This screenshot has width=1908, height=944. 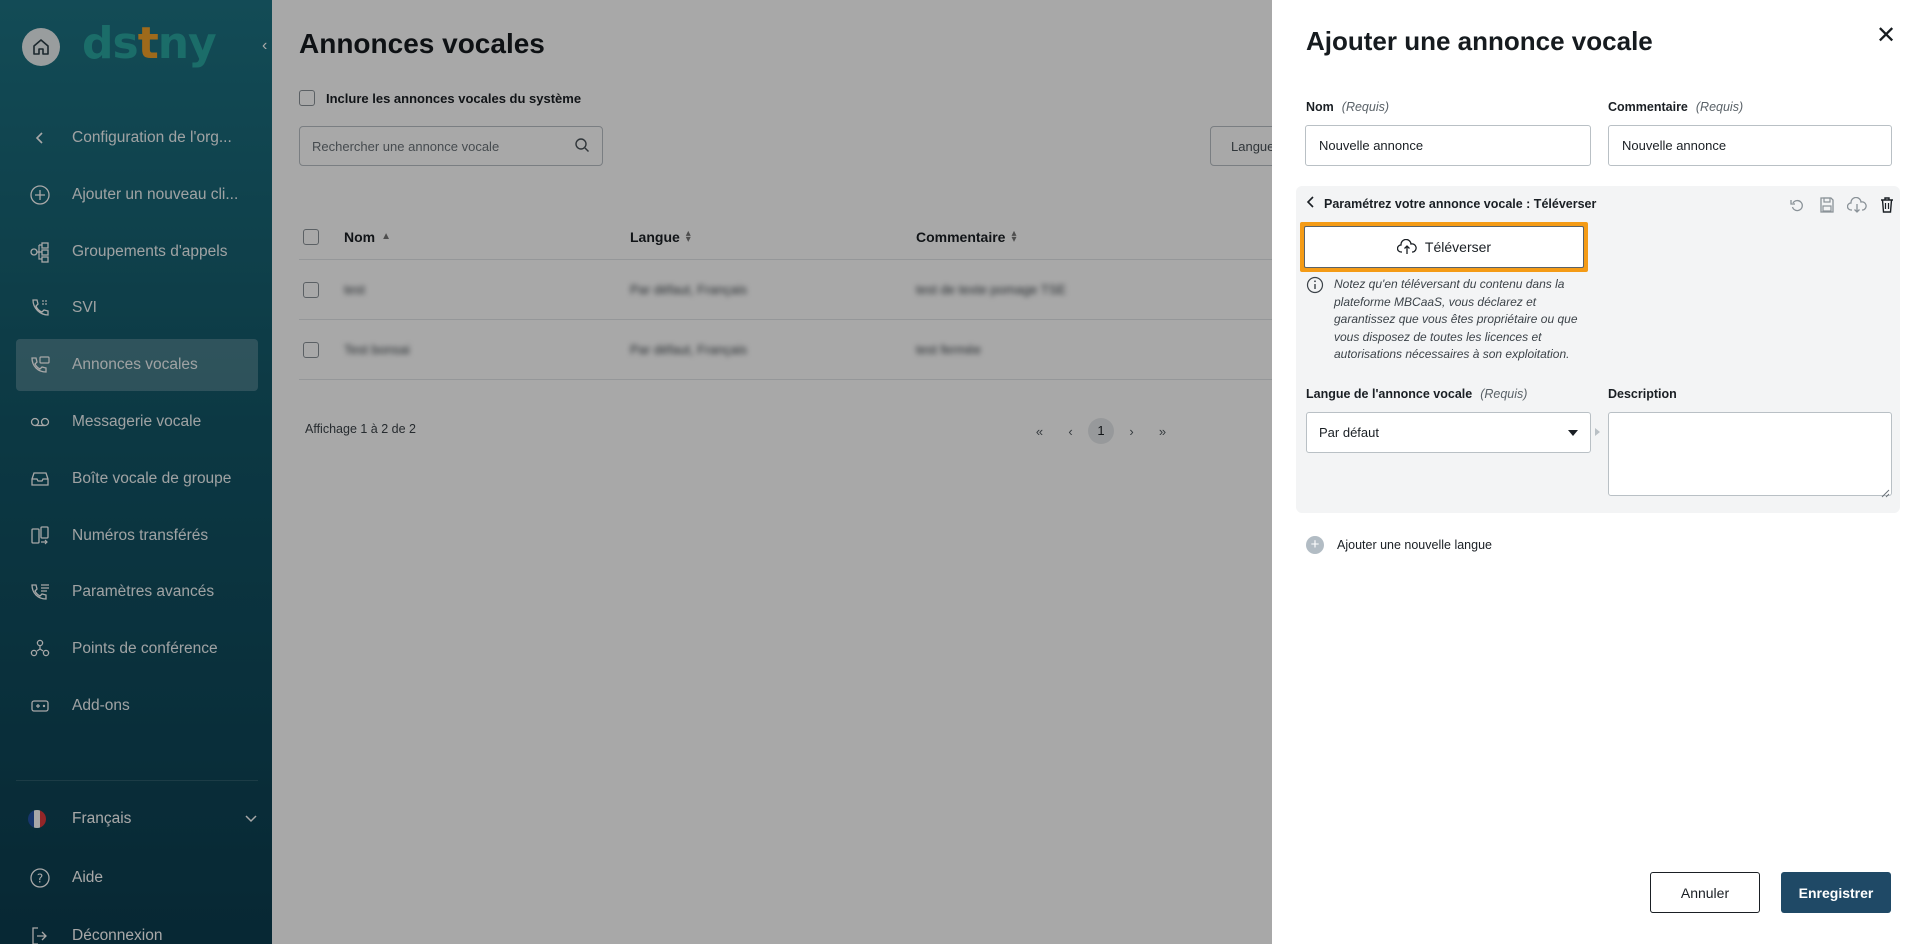 What do you see at coordinates (1886, 36) in the screenshot?
I see `close-icon: ✕` at bounding box center [1886, 36].